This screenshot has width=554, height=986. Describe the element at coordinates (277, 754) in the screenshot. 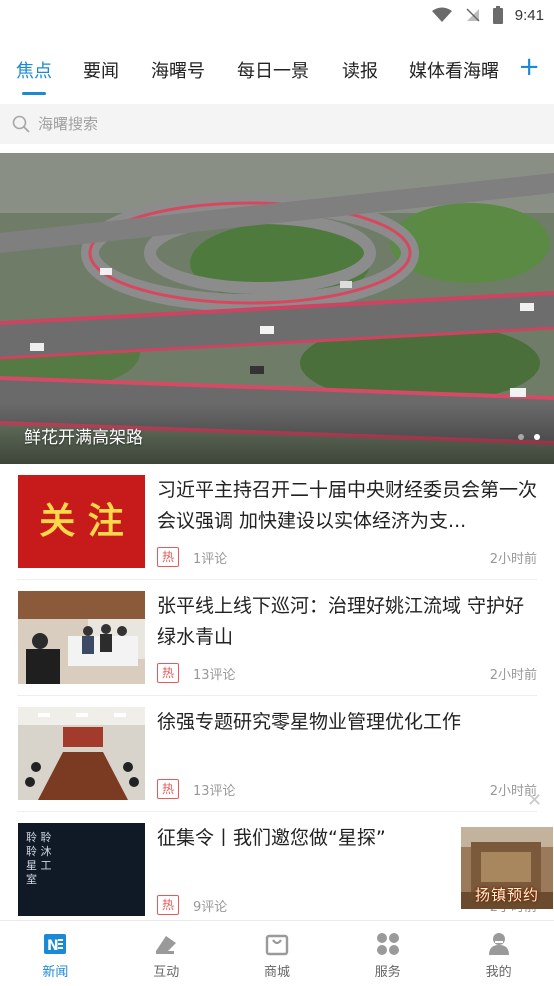

I see `news-item: 徐强专题研究零星物业管理优化工作 热 13评论 2小时前` at that location.